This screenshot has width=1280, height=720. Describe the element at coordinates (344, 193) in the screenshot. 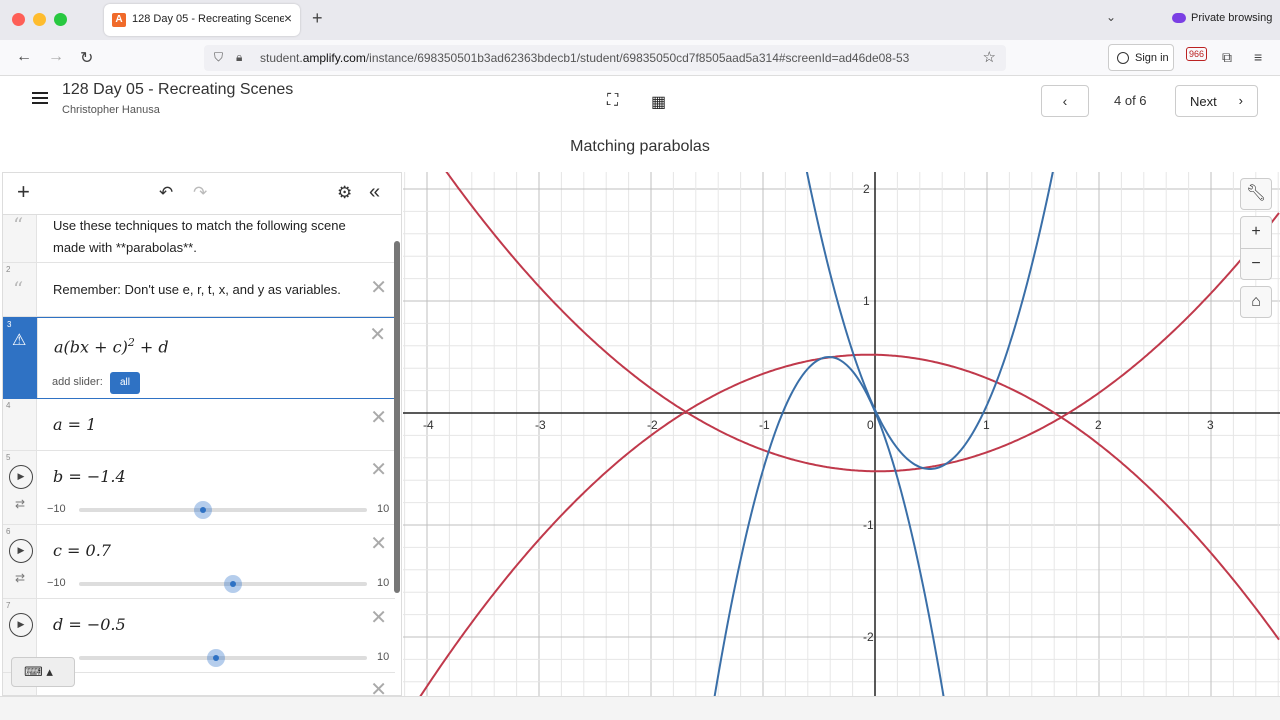

I see `settings-gear-icon: ⚙` at that location.